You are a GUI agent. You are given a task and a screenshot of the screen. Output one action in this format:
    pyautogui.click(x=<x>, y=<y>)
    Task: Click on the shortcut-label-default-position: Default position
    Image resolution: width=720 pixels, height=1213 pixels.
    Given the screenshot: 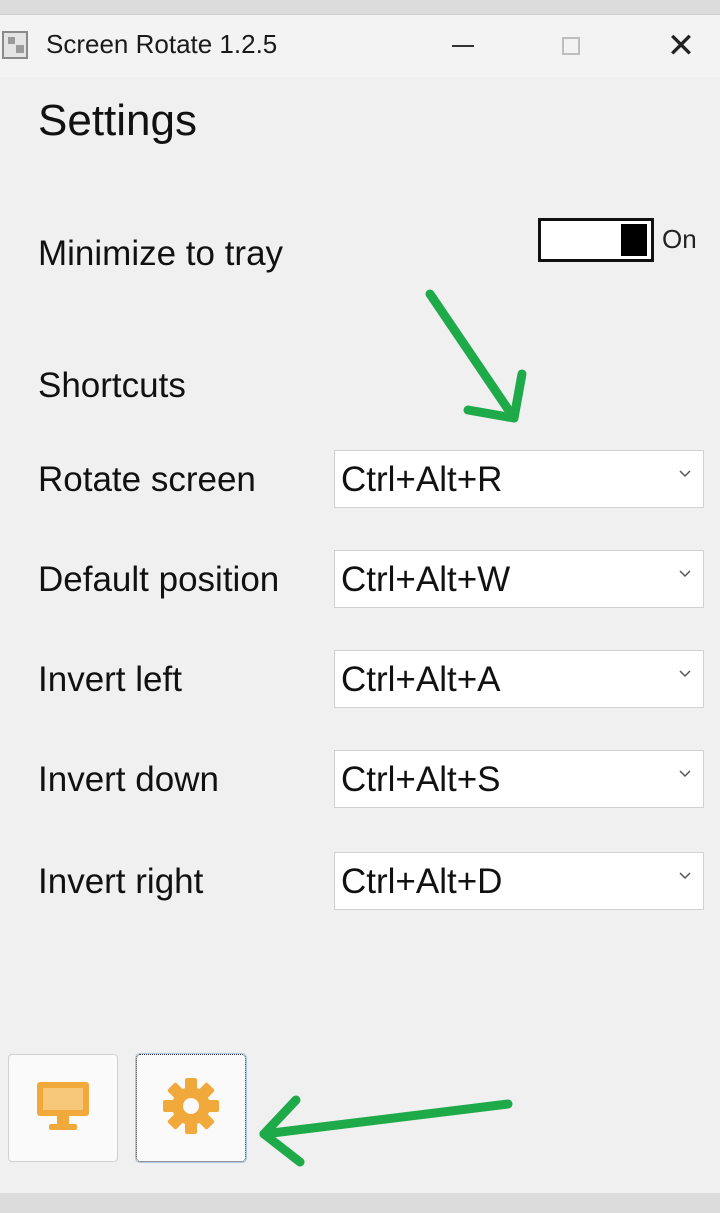 What is the action you would take?
    pyautogui.click(x=159, y=579)
    